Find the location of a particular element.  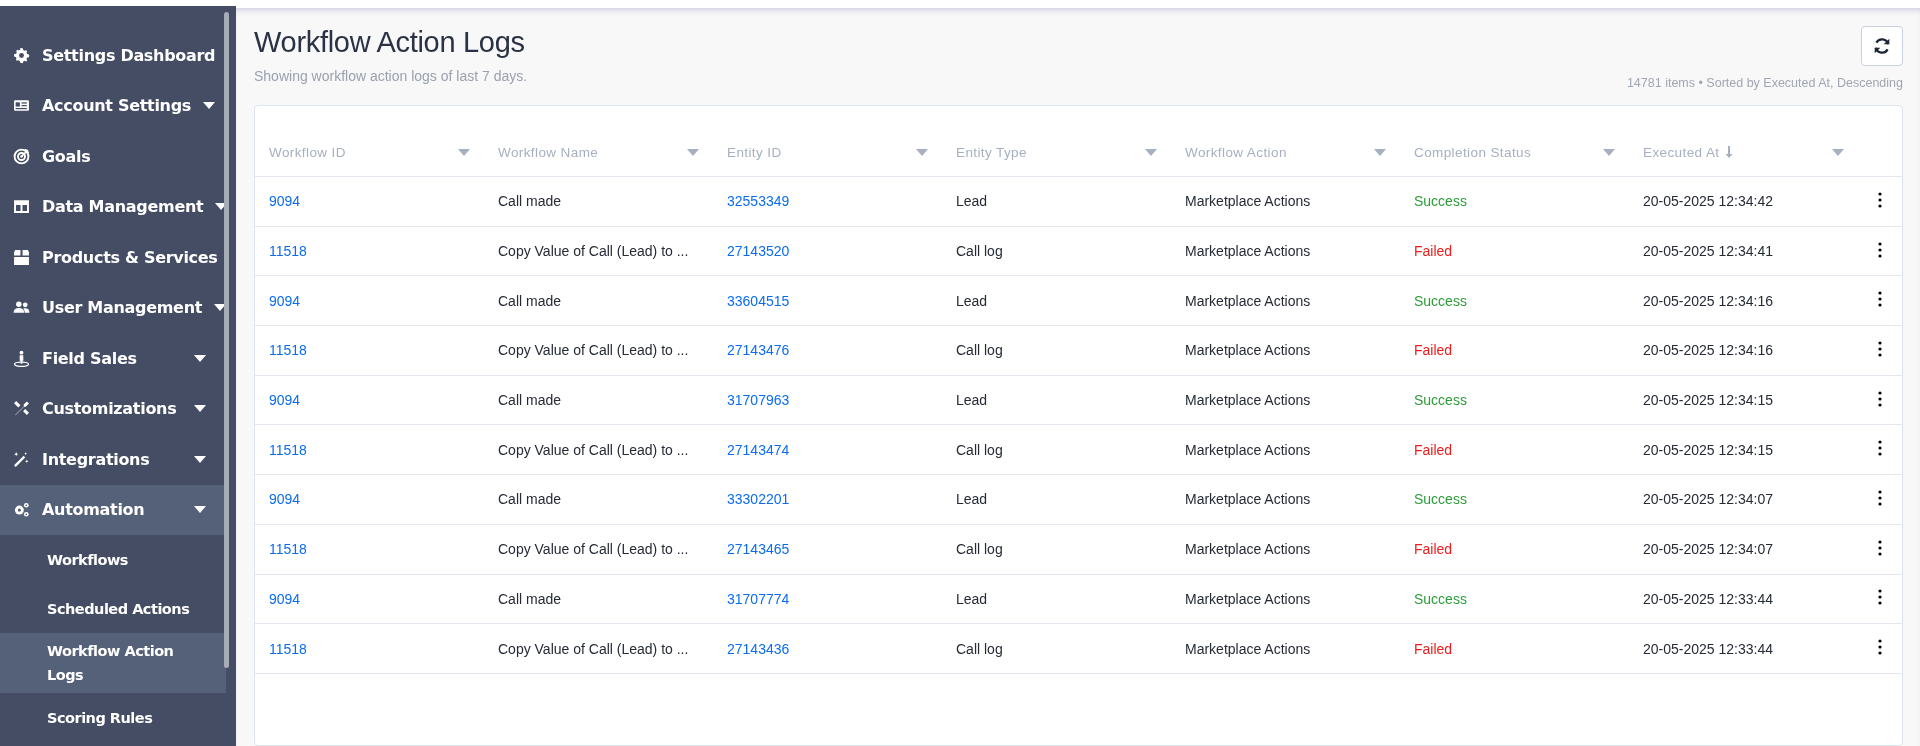

sidebar-item: Customizations is located at coordinates (113, 408).